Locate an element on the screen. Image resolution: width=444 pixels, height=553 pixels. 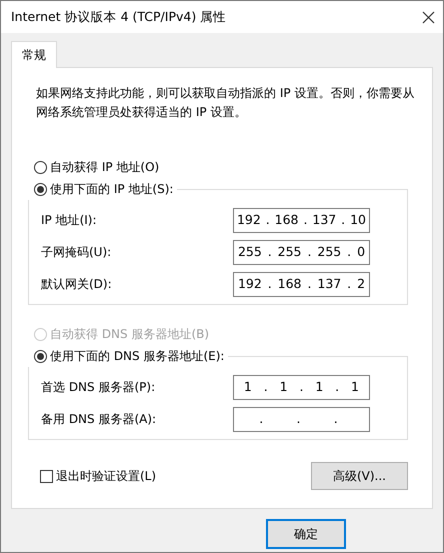
field-label: 备用 DNS 服务器(A): is located at coordinates (98, 419).